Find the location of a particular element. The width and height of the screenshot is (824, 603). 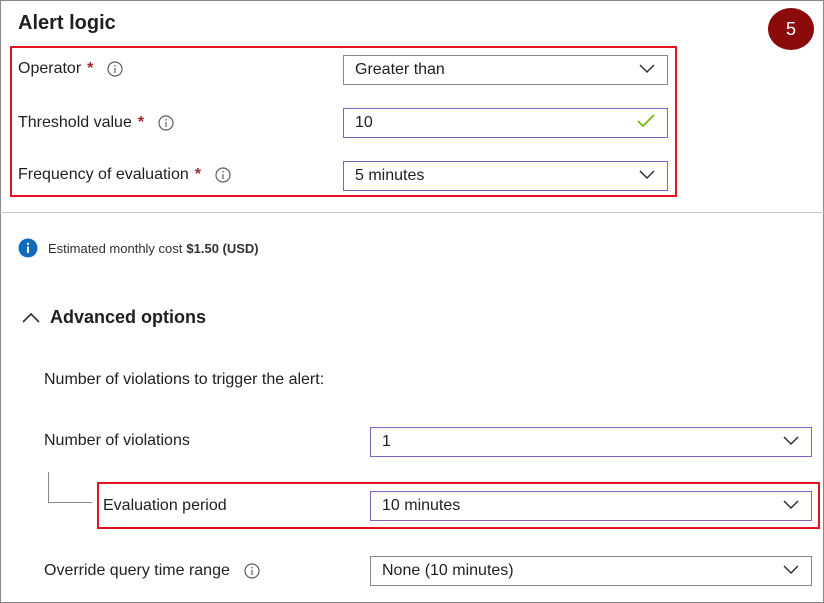

frequency-dropdown: 5 minutes is located at coordinates (505, 176).